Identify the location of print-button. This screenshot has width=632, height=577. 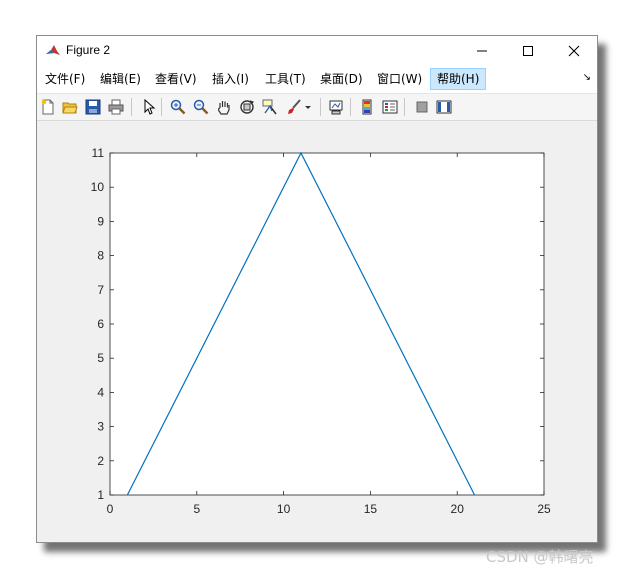
(116, 107).